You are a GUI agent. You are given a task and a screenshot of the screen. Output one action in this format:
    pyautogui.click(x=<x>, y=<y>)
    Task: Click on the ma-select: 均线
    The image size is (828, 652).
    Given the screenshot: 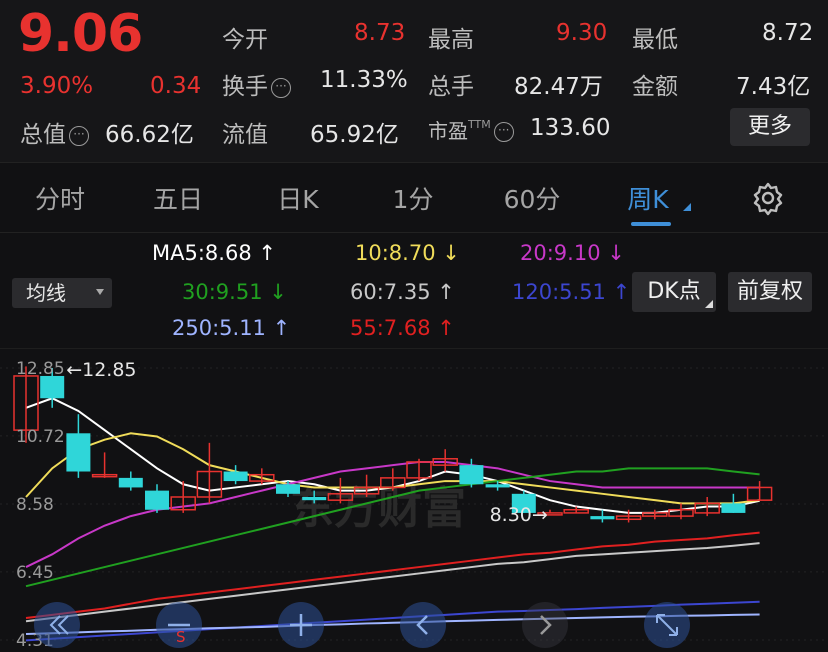 What is the action you would take?
    pyautogui.click(x=62, y=293)
    